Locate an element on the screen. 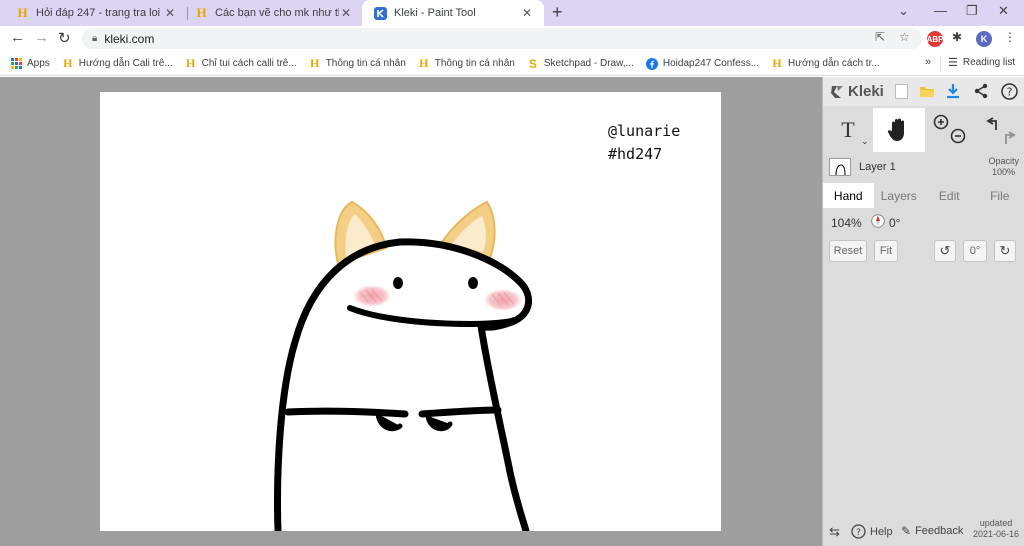 The width and height of the screenshot is (1024, 546). tab-layers: Layers is located at coordinates (899, 195).